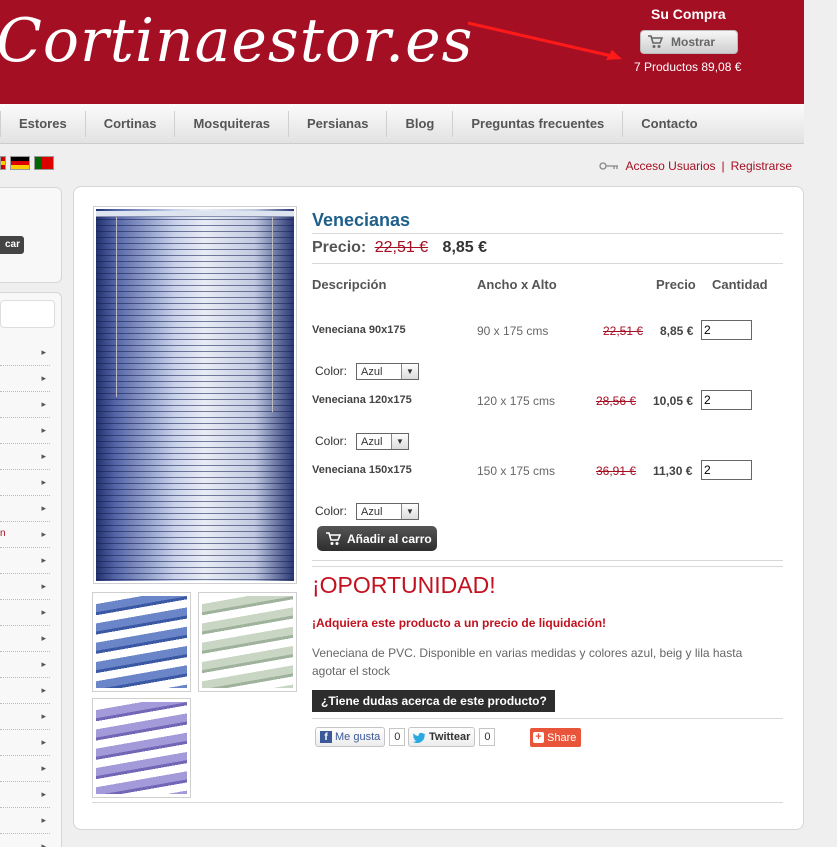  Describe the element at coordinates (3, 533) in the screenshot. I see `sidebar-category-label: n` at that location.